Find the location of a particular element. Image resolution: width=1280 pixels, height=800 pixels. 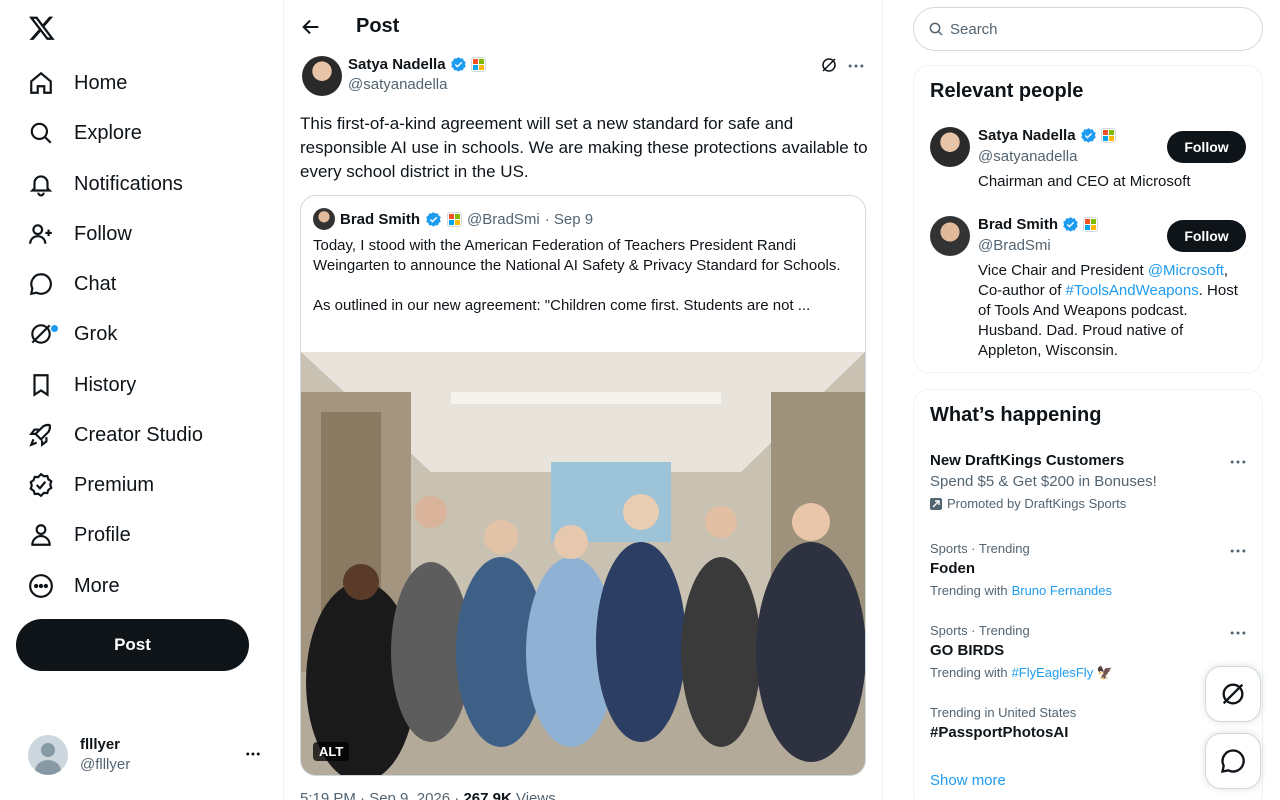

nav-label: Notifications is located at coordinates (128, 183).